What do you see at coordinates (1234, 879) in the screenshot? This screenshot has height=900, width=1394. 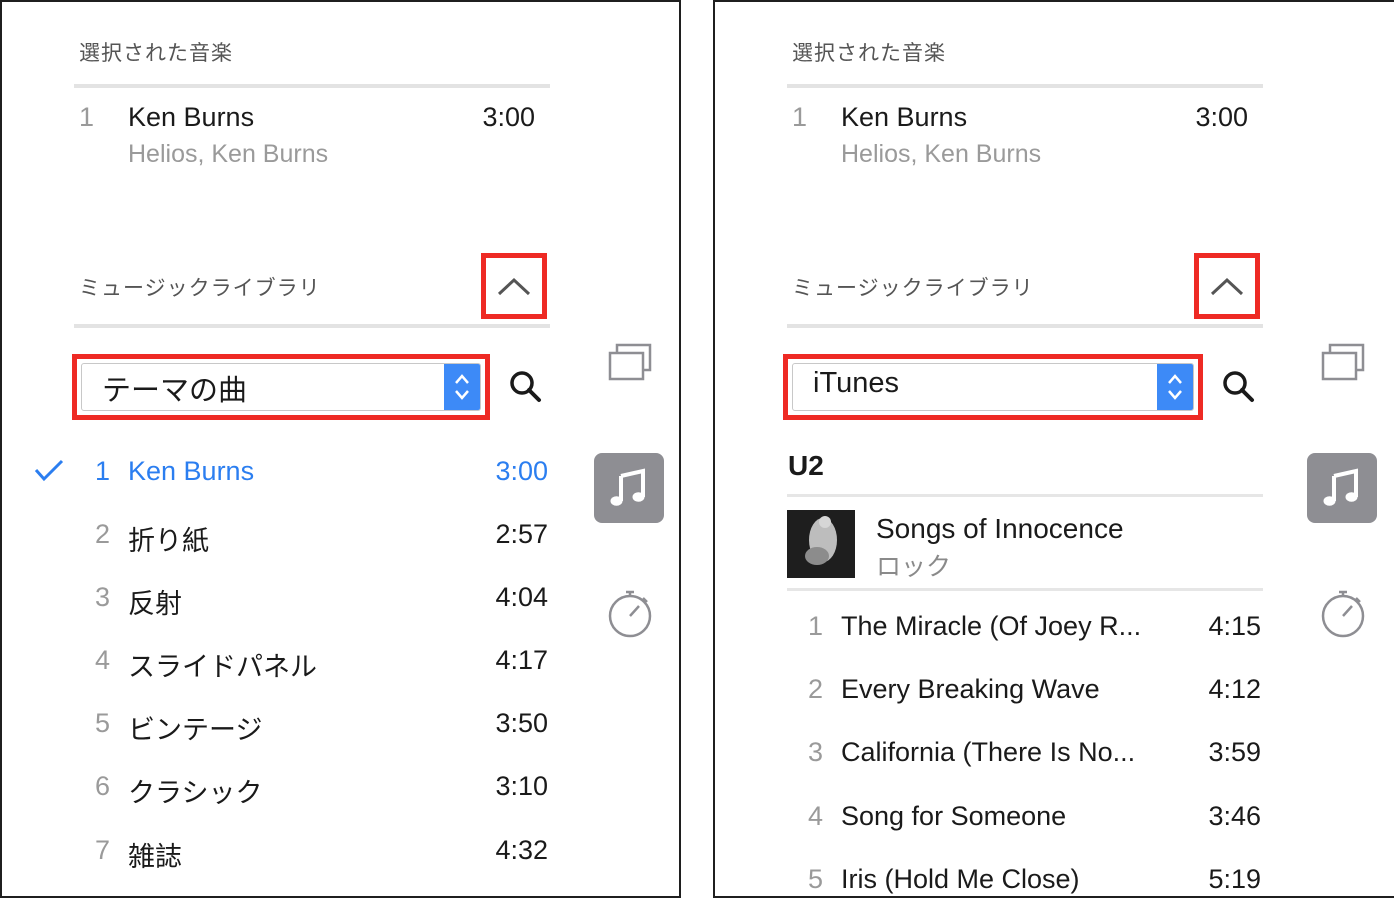 I see `track-duration: 5:19` at bounding box center [1234, 879].